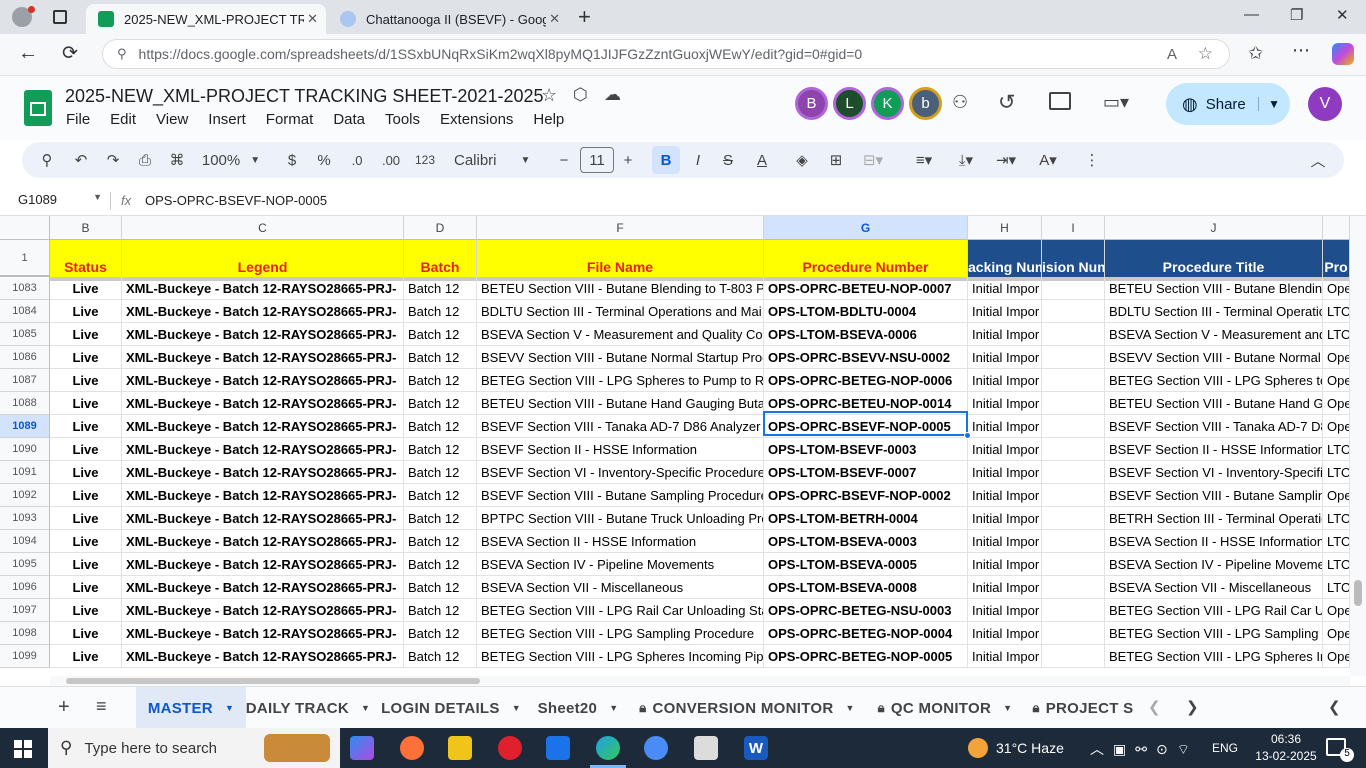 The width and height of the screenshot is (1366, 768). Describe the element at coordinates (1060, 101) in the screenshot. I see `comments-icon` at that location.